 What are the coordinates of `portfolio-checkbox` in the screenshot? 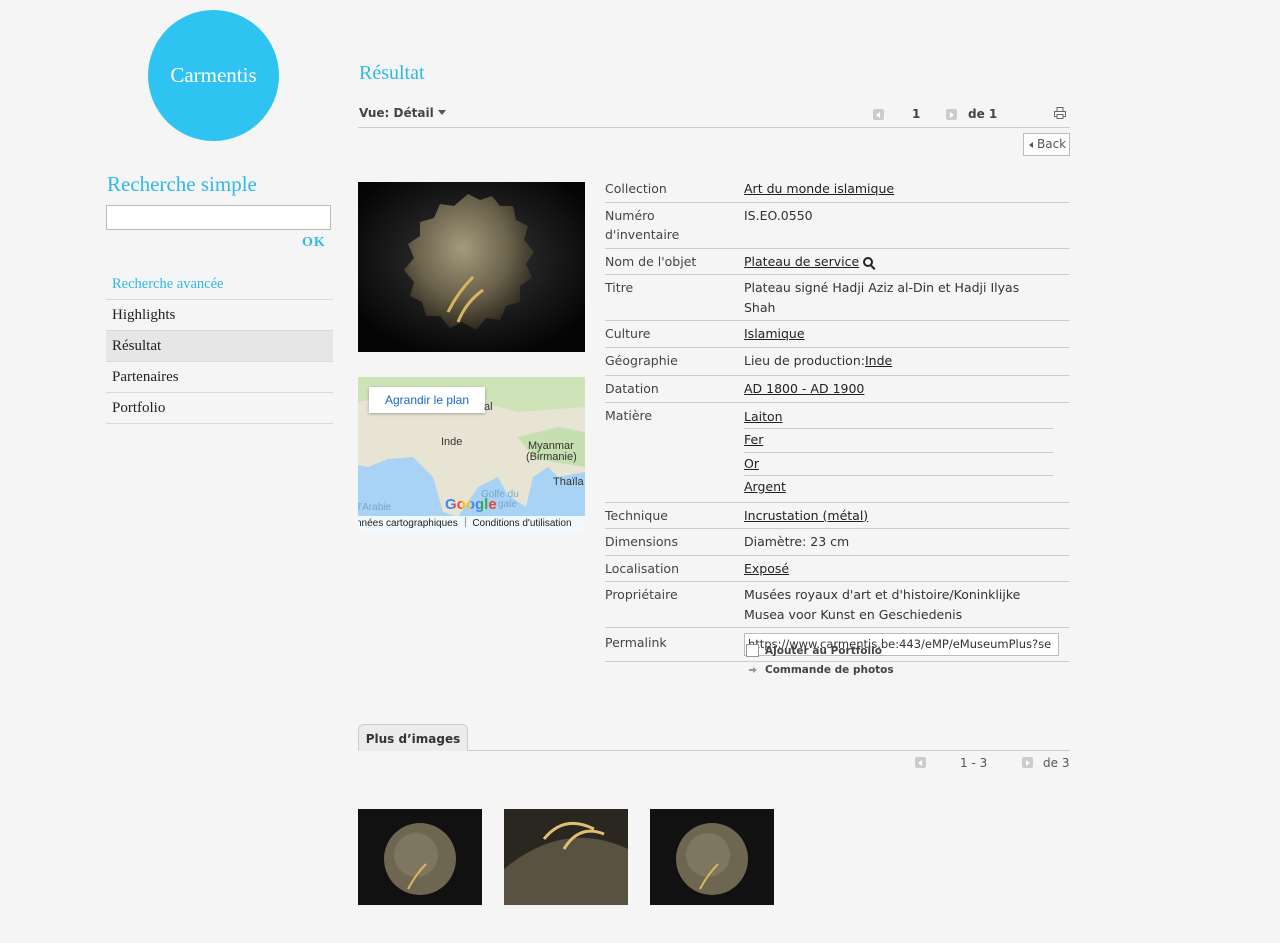 It's located at (752, 650).